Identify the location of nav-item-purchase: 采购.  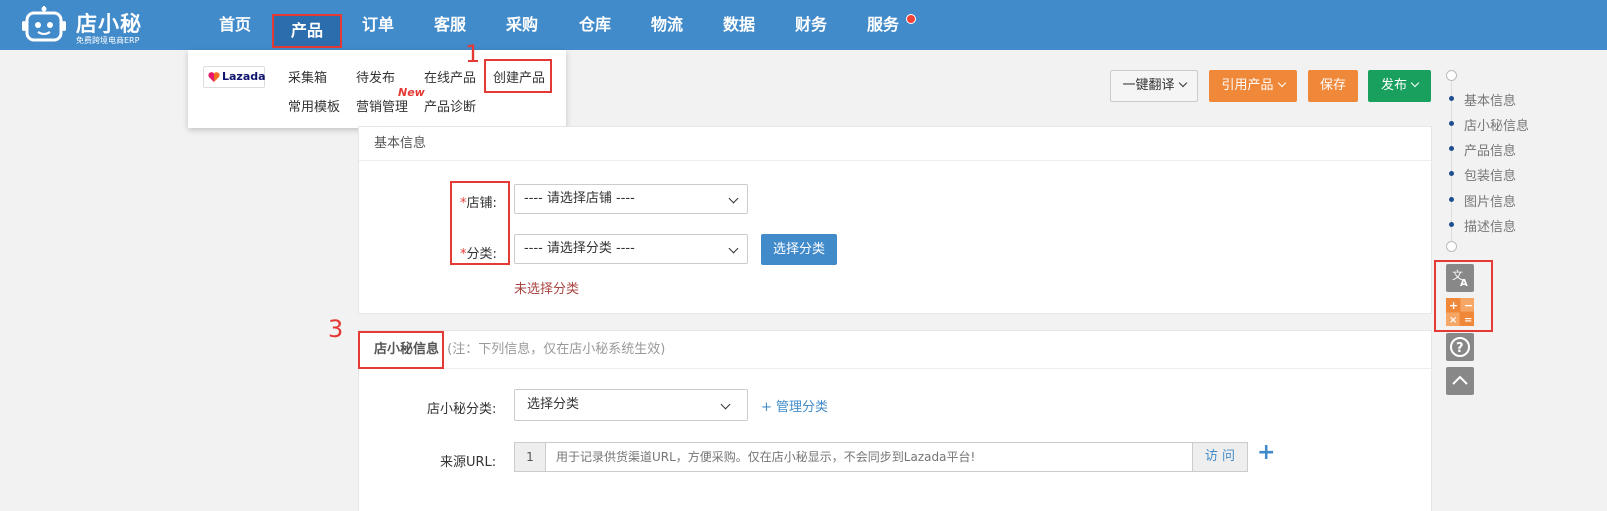
(522, 25).